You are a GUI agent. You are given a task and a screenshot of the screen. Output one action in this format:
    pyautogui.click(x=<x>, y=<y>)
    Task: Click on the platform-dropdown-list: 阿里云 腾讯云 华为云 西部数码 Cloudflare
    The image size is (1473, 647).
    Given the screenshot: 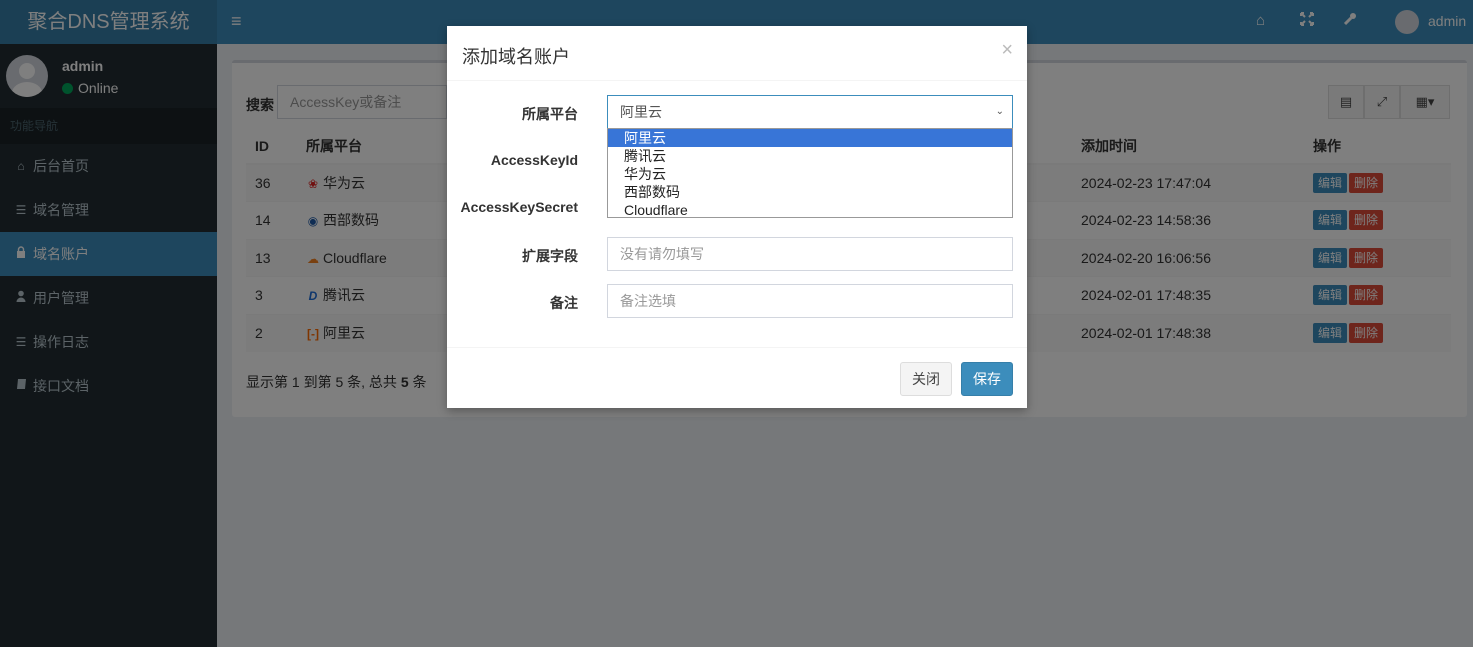 What is the action you would take?
    pyautogui.click(x=810, y=173)
    